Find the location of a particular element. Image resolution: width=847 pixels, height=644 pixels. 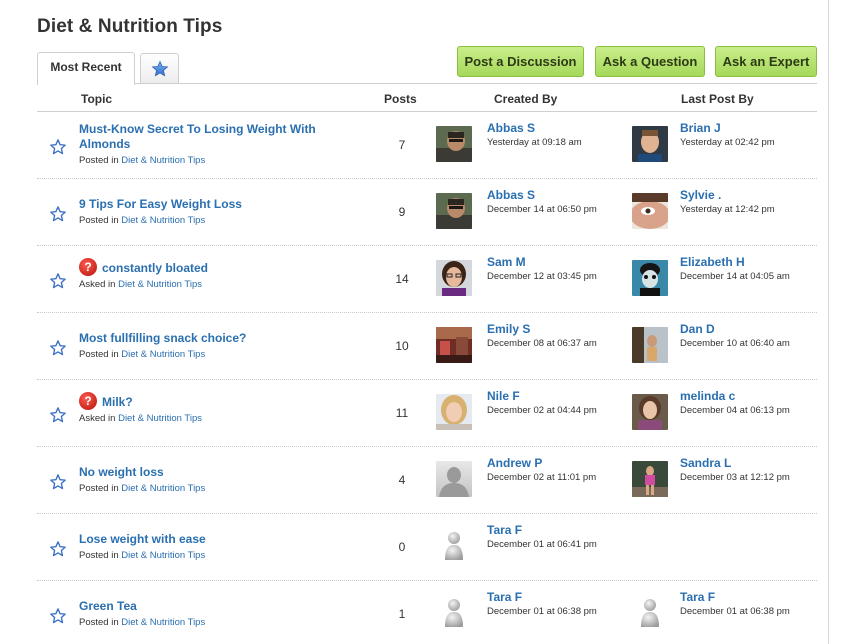

topic-title-text: constantly bloated is located at coordinates (155, 268).